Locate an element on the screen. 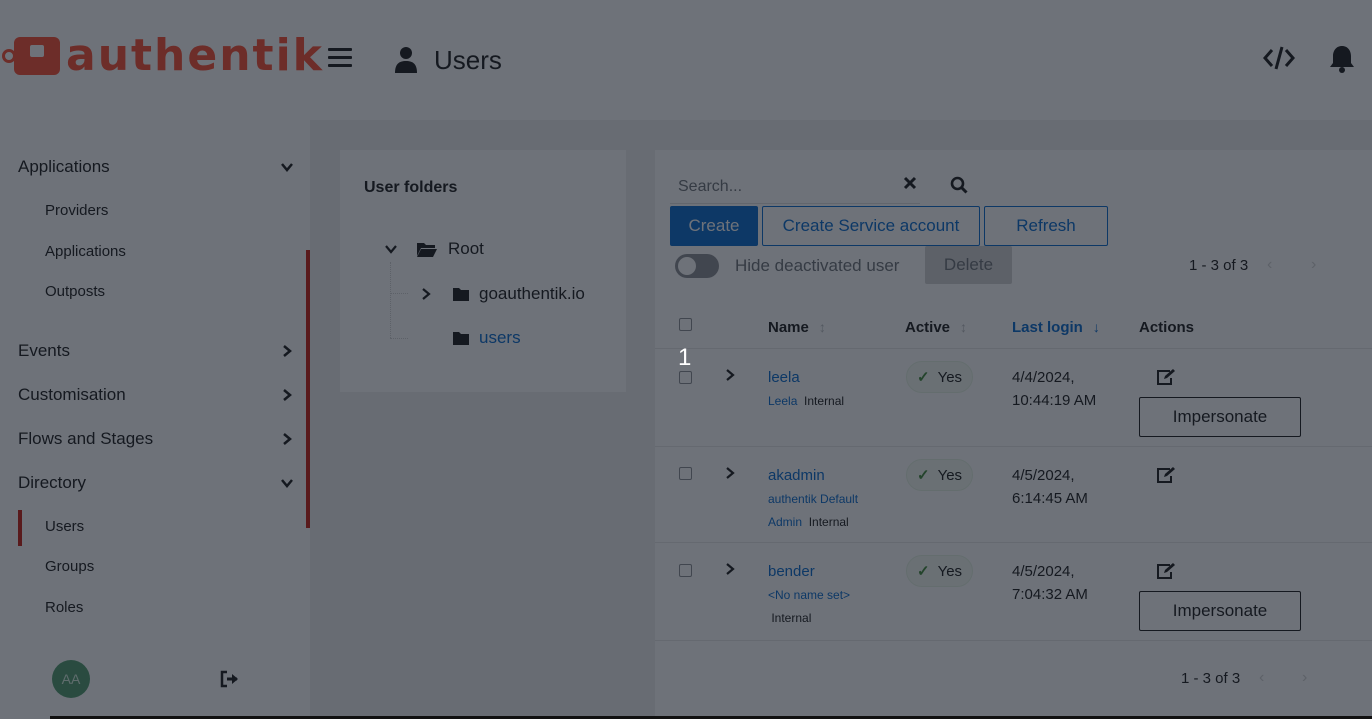  folder-open-icon is located at coordinates (427, 250).